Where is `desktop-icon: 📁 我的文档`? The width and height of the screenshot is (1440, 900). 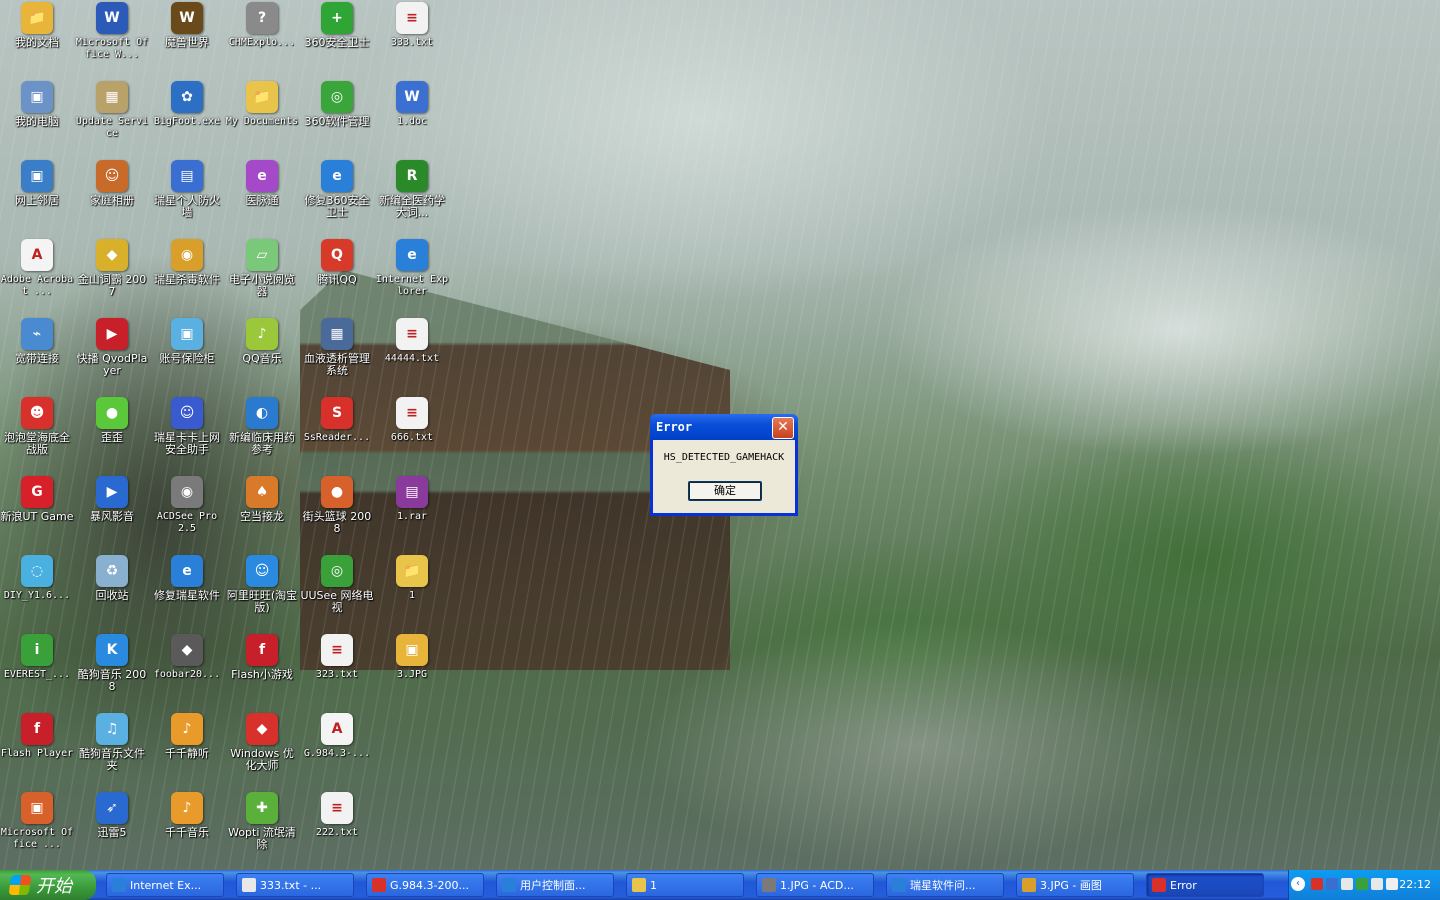 desktop-icon: 📁 我的文档 is located at coordinates (37, 25).